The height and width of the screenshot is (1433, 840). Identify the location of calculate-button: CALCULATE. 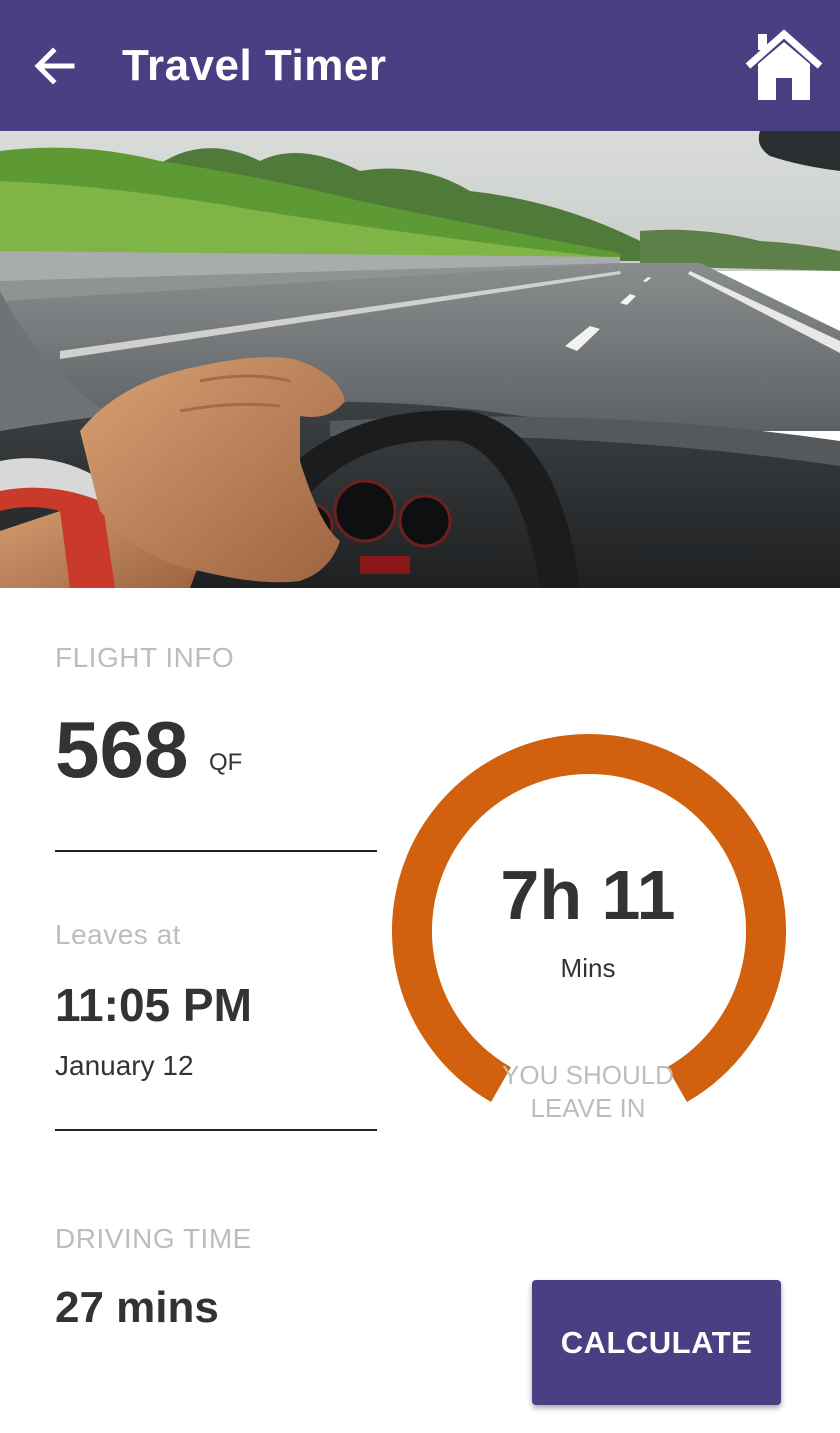
(656, 1342).